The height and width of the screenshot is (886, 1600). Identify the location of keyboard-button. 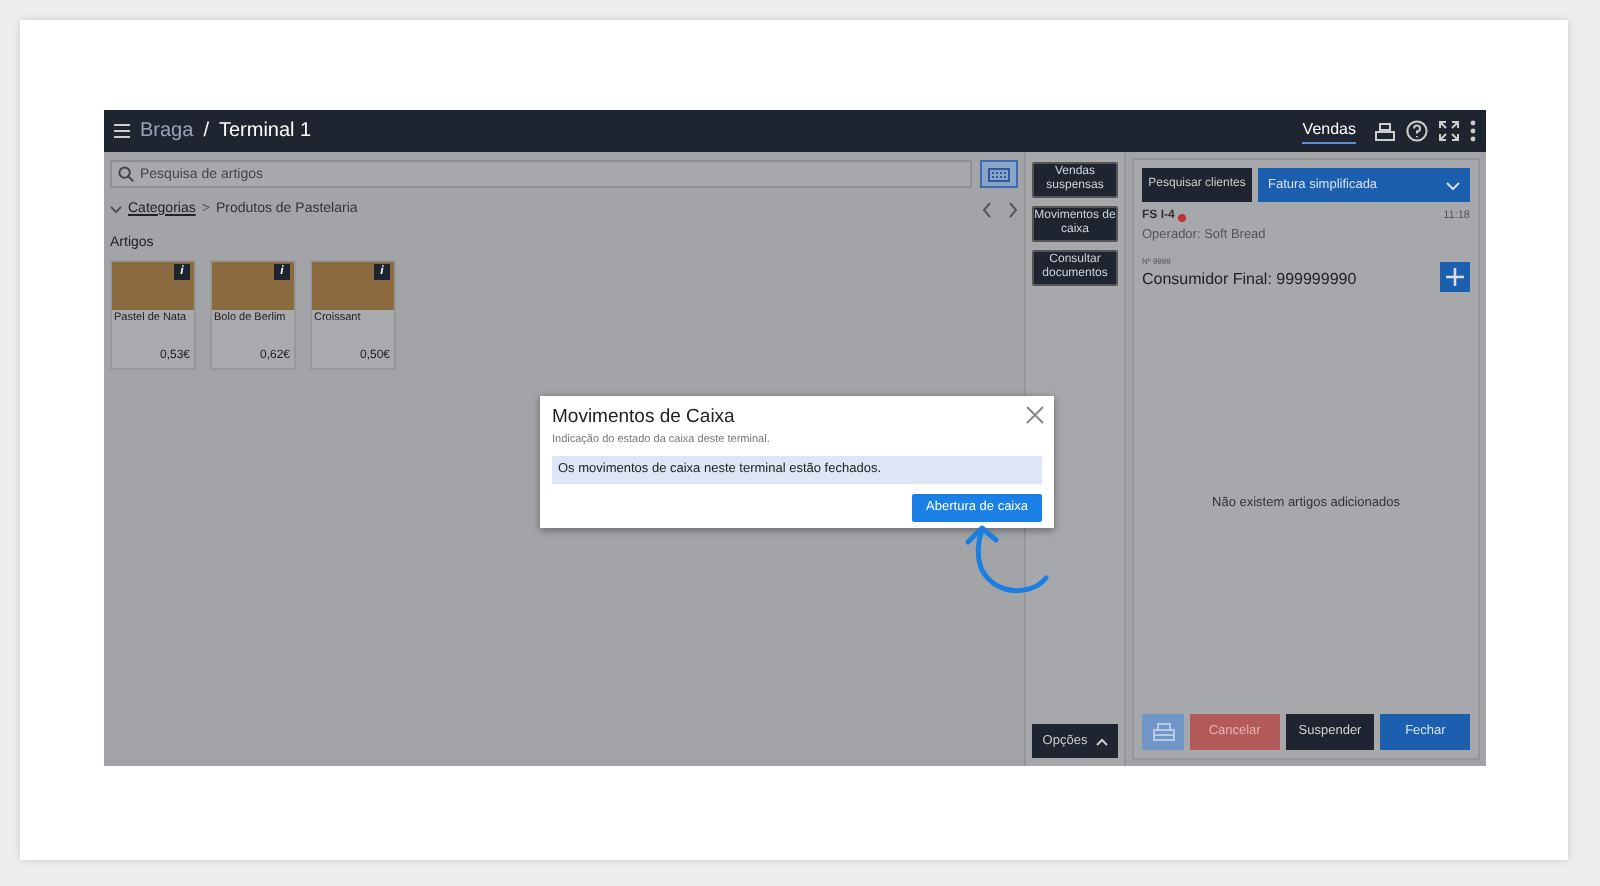
(999, 174).